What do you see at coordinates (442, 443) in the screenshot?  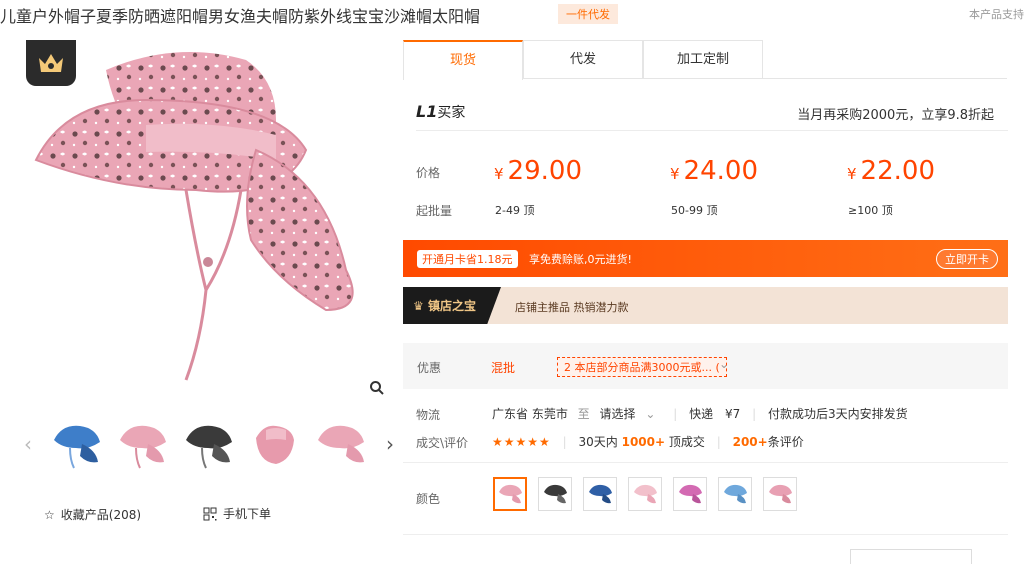 I see `deals-label: 成交\评价` at bounding box center [442, 443].